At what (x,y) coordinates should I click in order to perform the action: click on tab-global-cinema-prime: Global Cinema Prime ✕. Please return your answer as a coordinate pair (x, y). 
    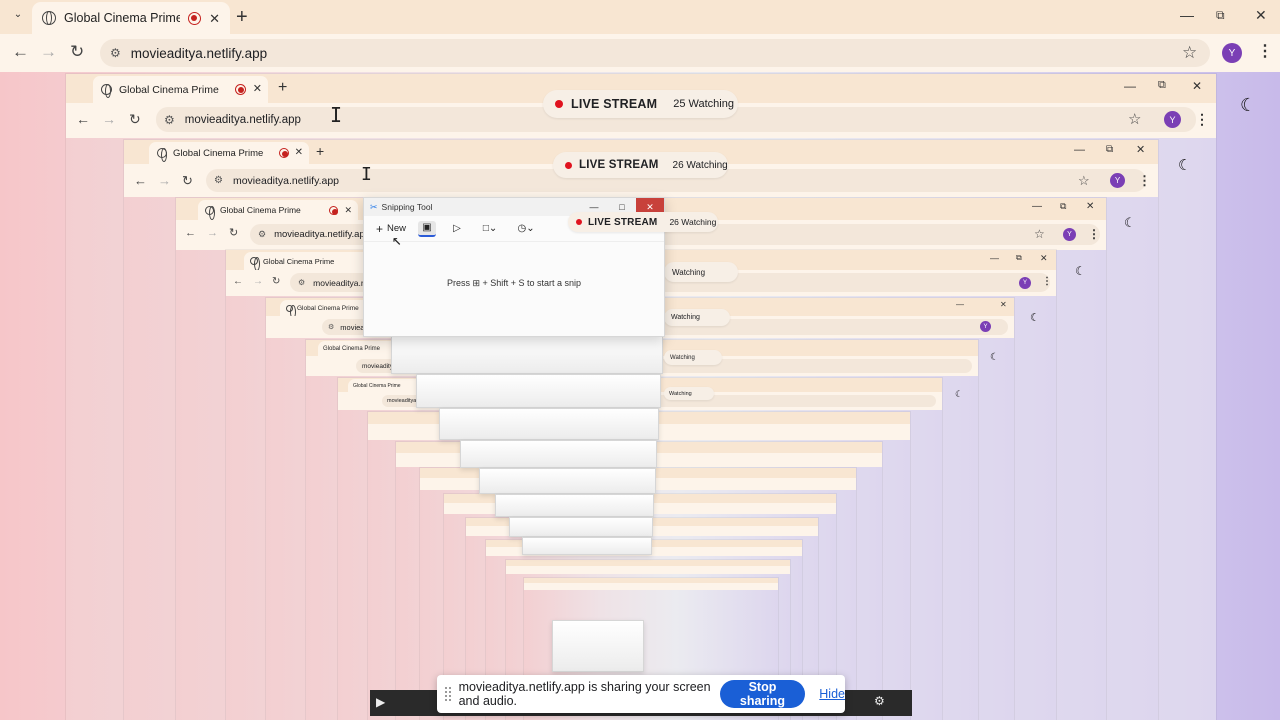
    Looking at the image, I should click on (131, 18).